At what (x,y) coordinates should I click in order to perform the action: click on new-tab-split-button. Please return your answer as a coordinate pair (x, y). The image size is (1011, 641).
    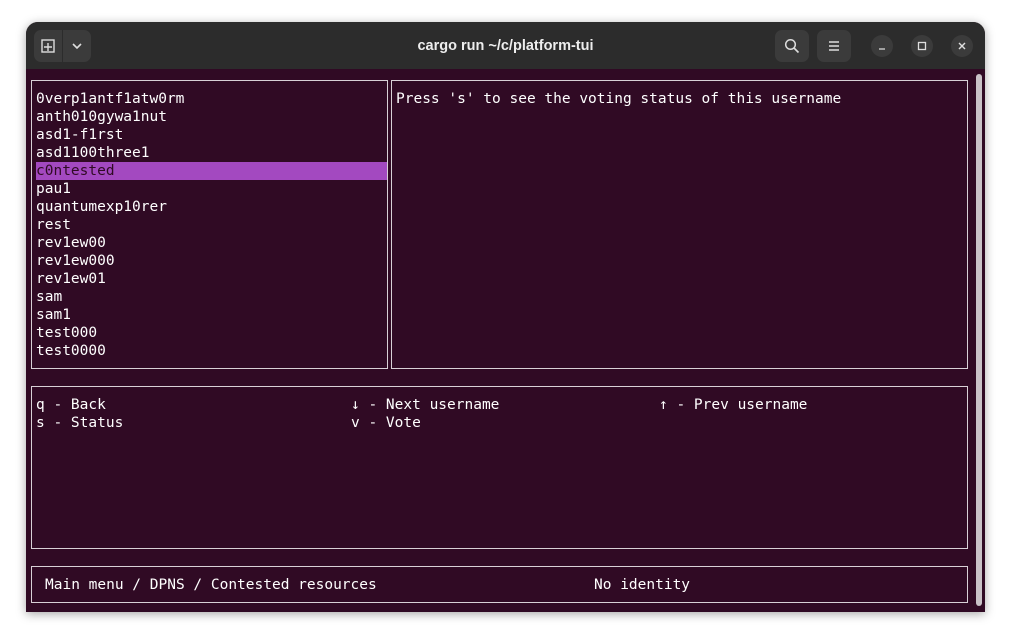
    Looking at the image, I should click on (62, 46).